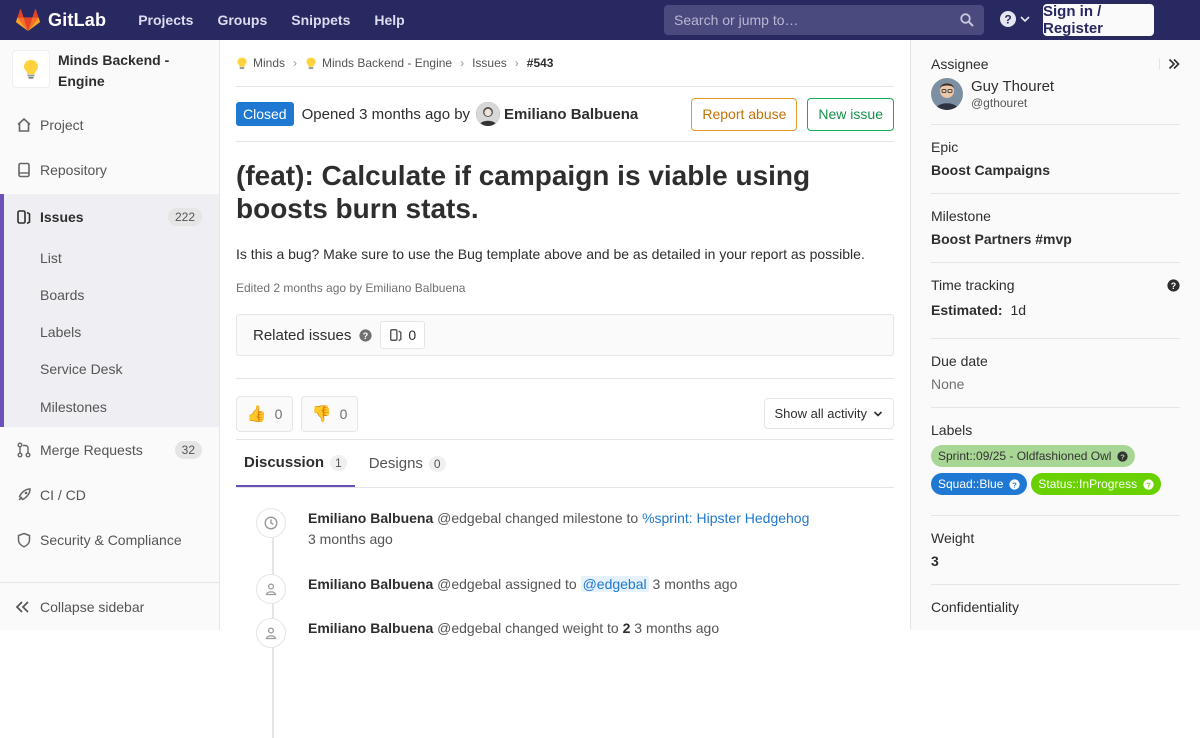 The image size is (1200, 738). What do you see at coordinates (975, 607) in the screenshot?
I see `confidentiality-label: Confidentiality` at bounding box center [975, 607].